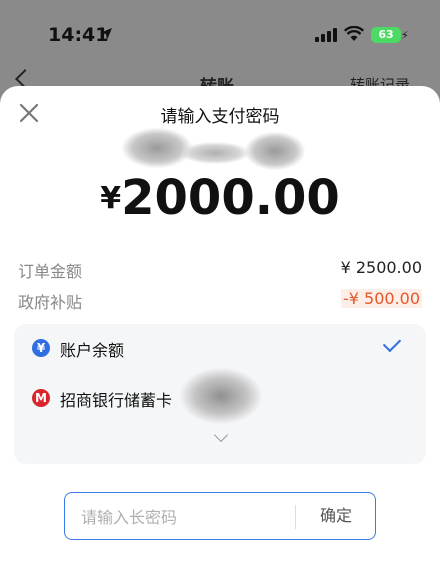  Describe the element at coordinates (221, 435) in the screenshot. I see `chevron-down-icon` at that location.